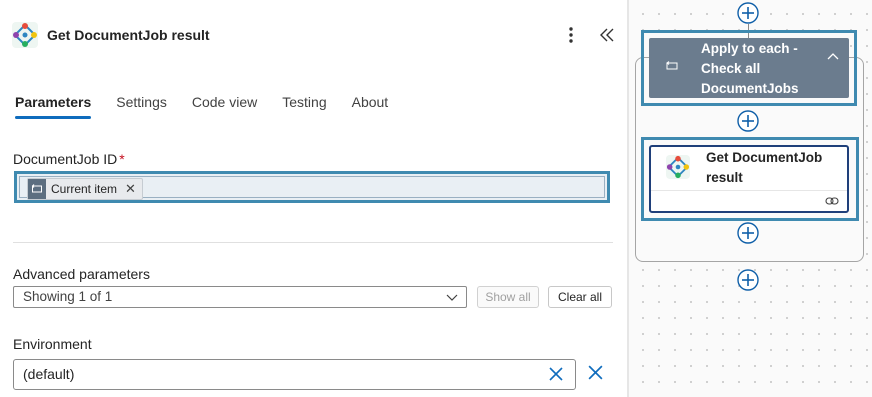  I want to click on environment-value: (default), so click(49, 374).